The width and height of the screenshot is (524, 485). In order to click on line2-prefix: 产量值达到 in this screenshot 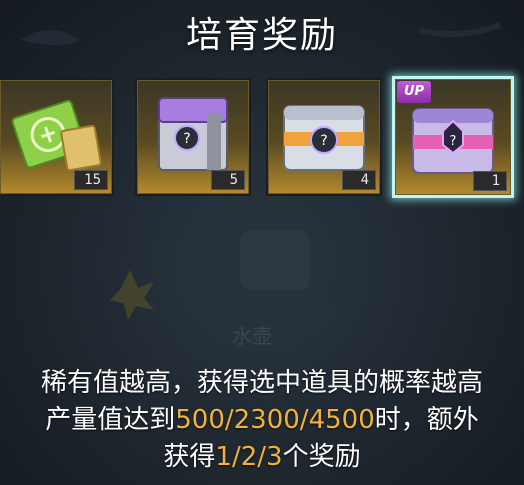, I will do `click(110, 420)`.